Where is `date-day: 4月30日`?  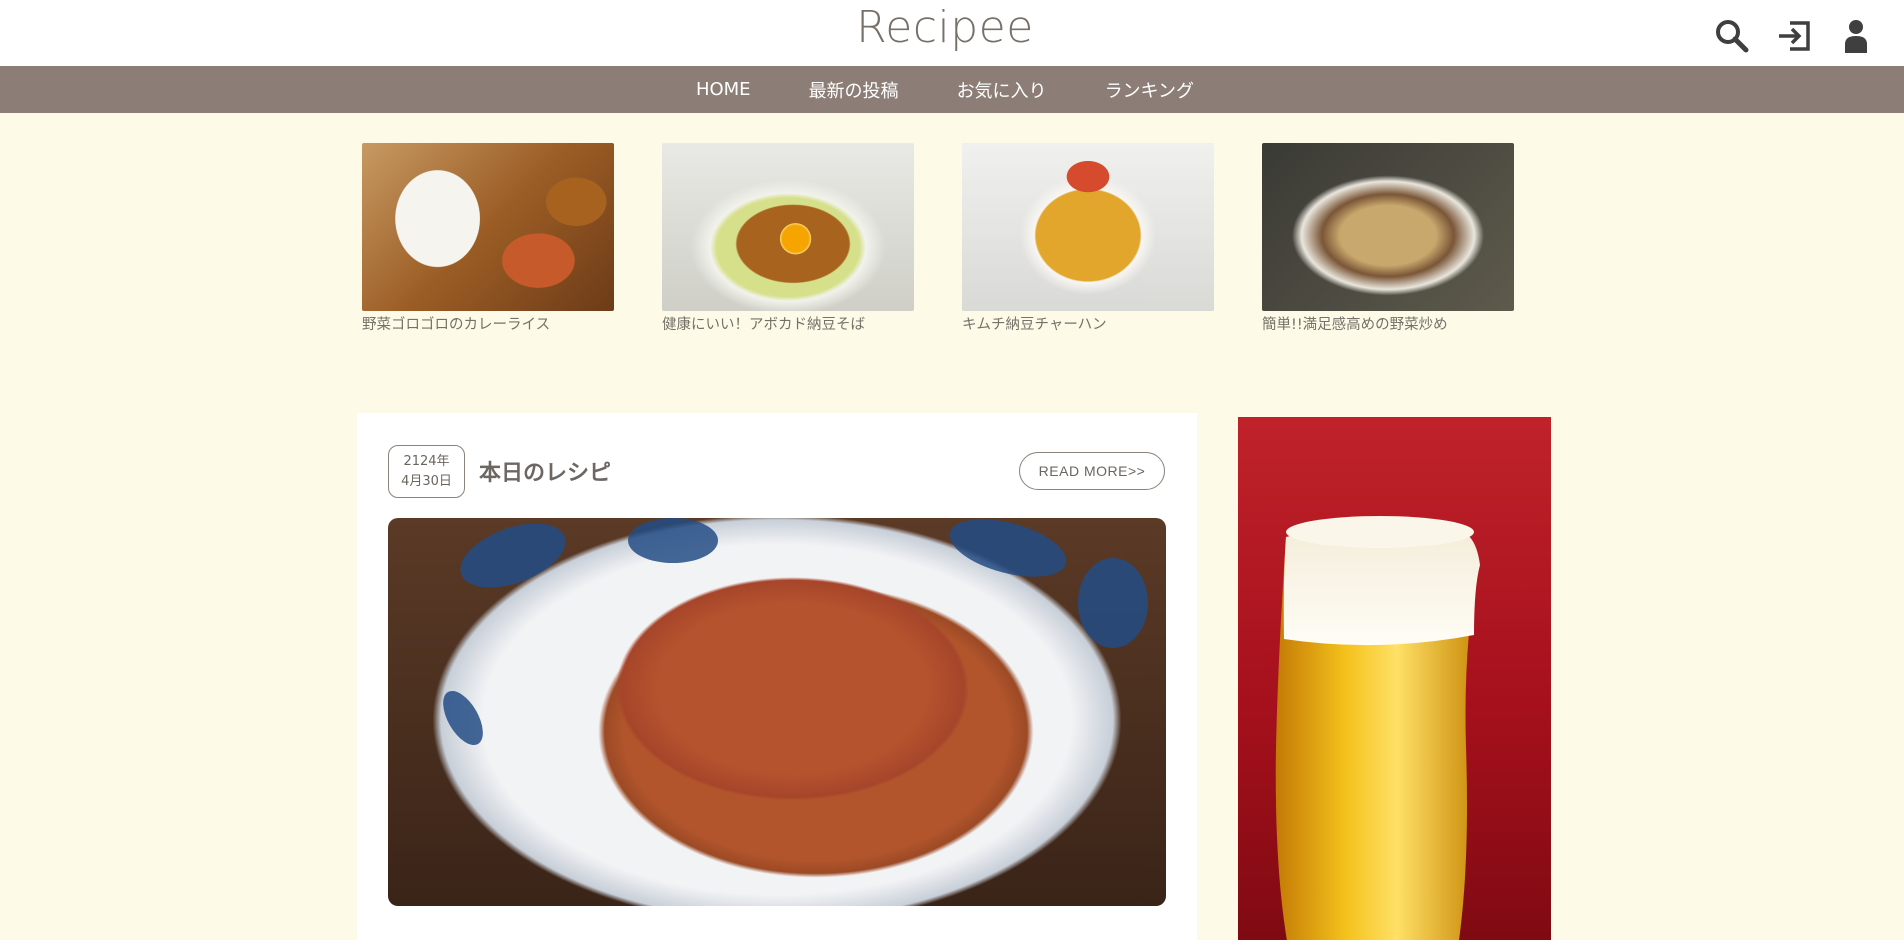
date-day: 4月30日 is located at coordinates (426, 481).